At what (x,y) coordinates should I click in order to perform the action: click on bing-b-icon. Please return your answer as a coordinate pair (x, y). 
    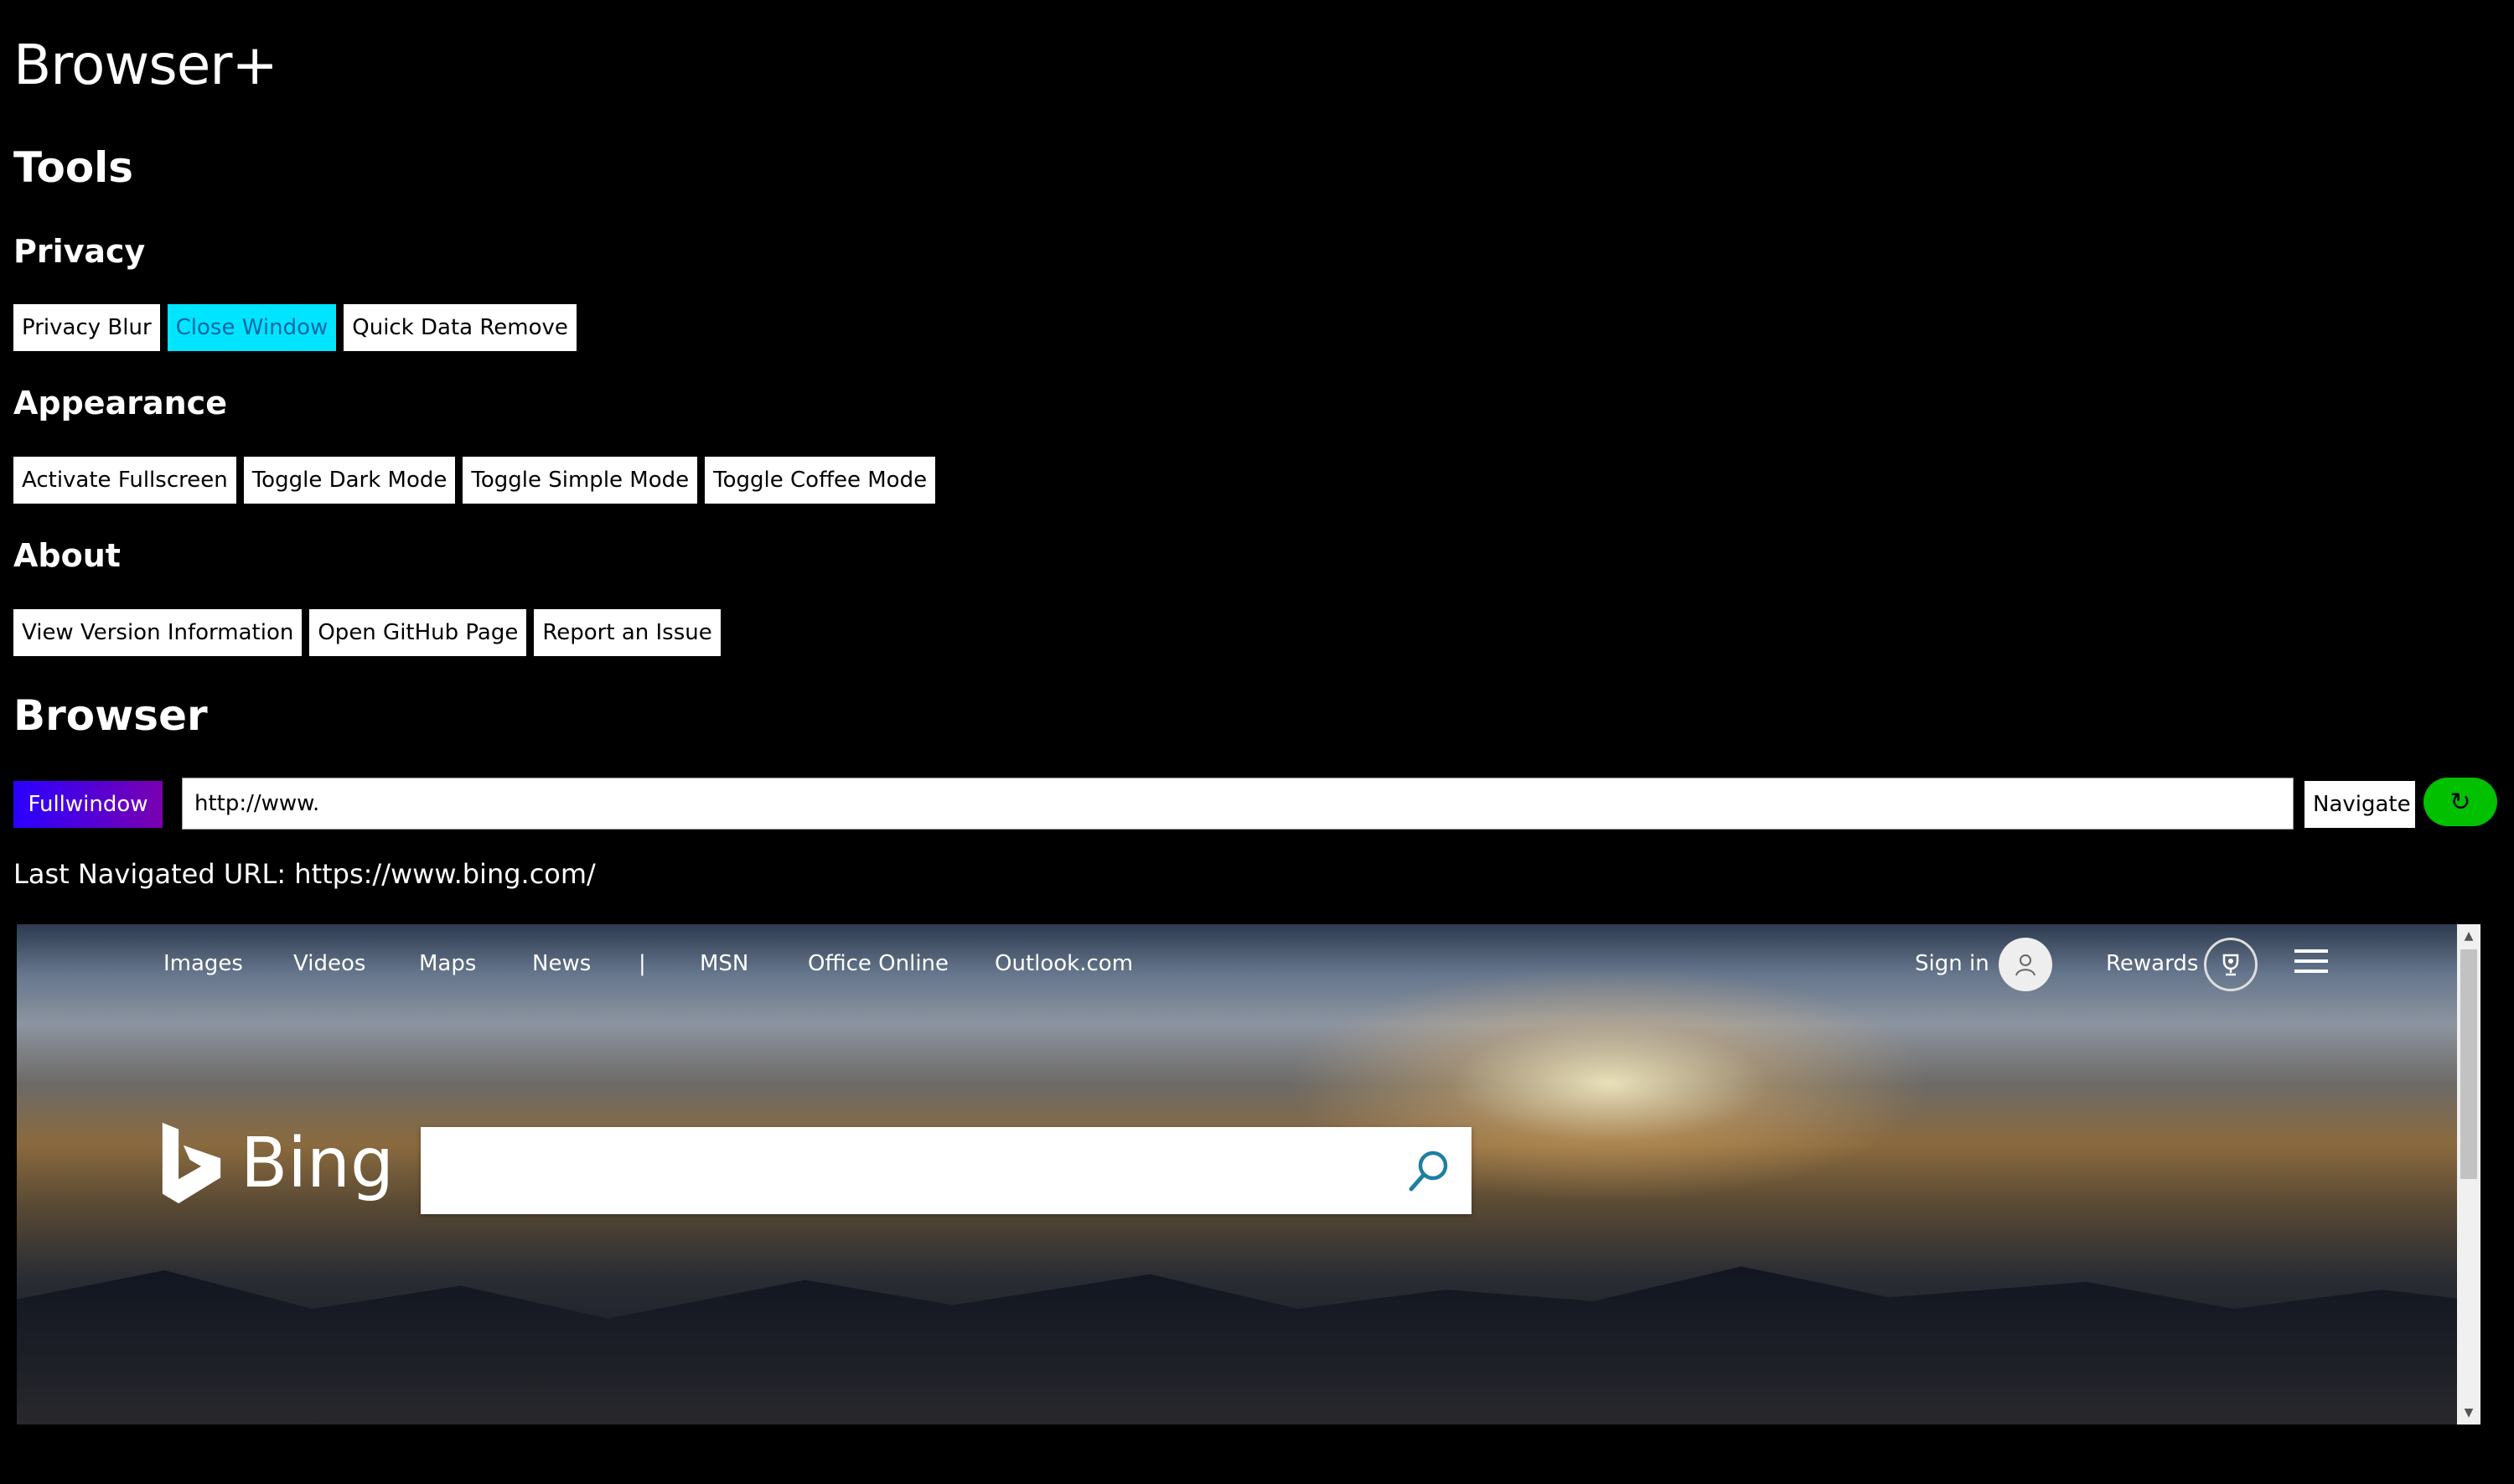
    Looking at the image, I should click on (191, 1163).